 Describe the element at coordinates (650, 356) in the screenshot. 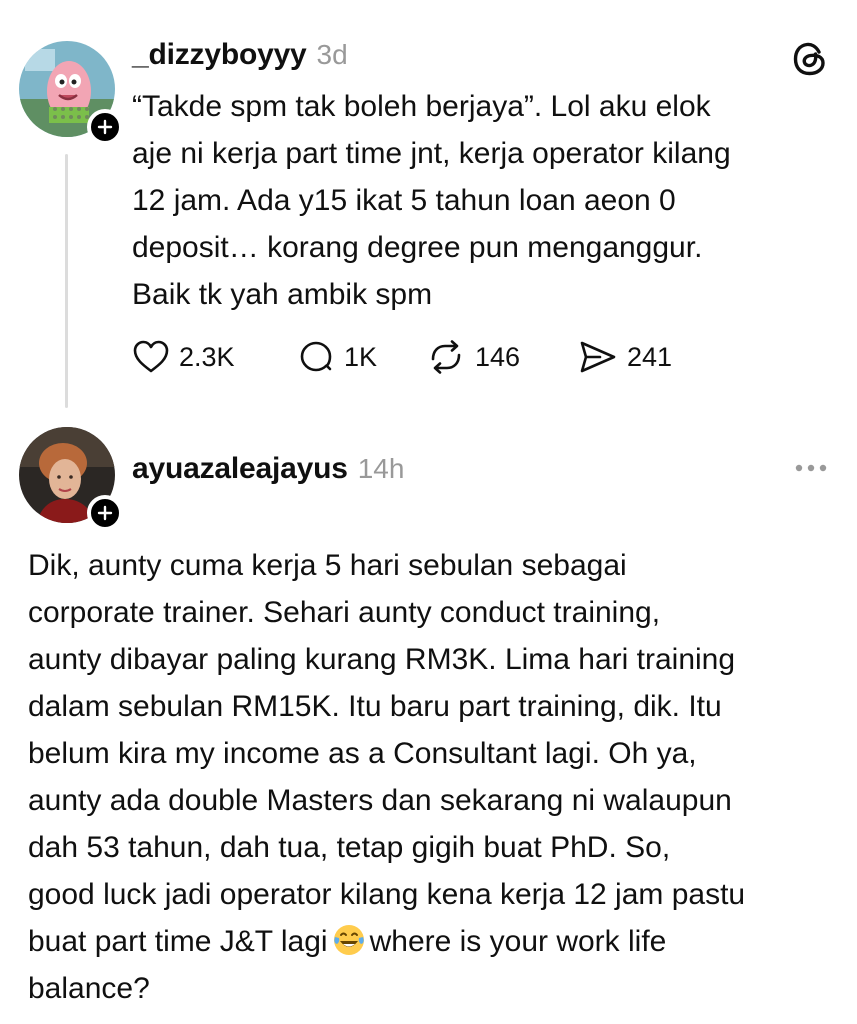

I see `share-count: 241` at that location.